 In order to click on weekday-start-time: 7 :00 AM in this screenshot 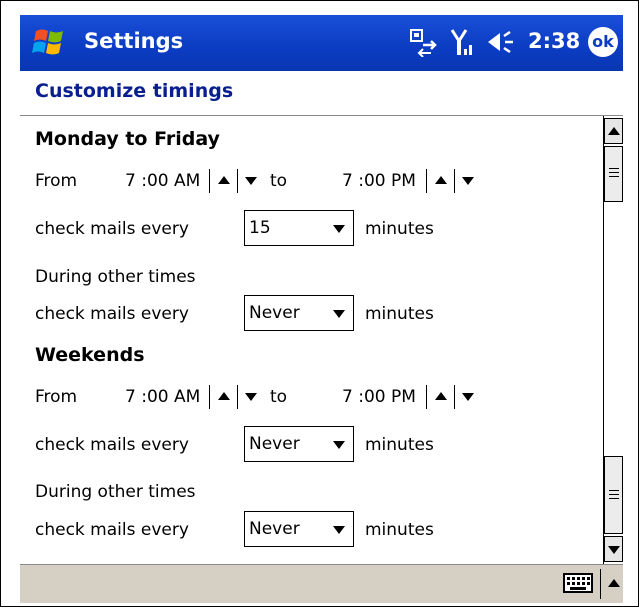, I will do `click(162, 181)`.